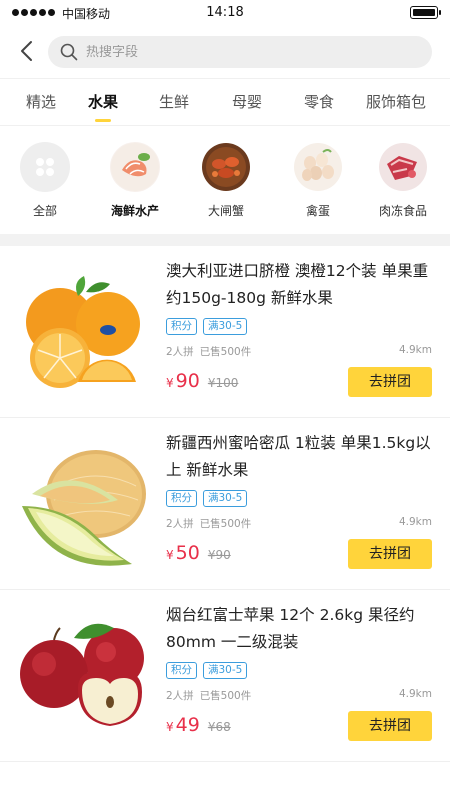  I want to click on price-row: ¥ 50 ¥90, so click(198, 553).